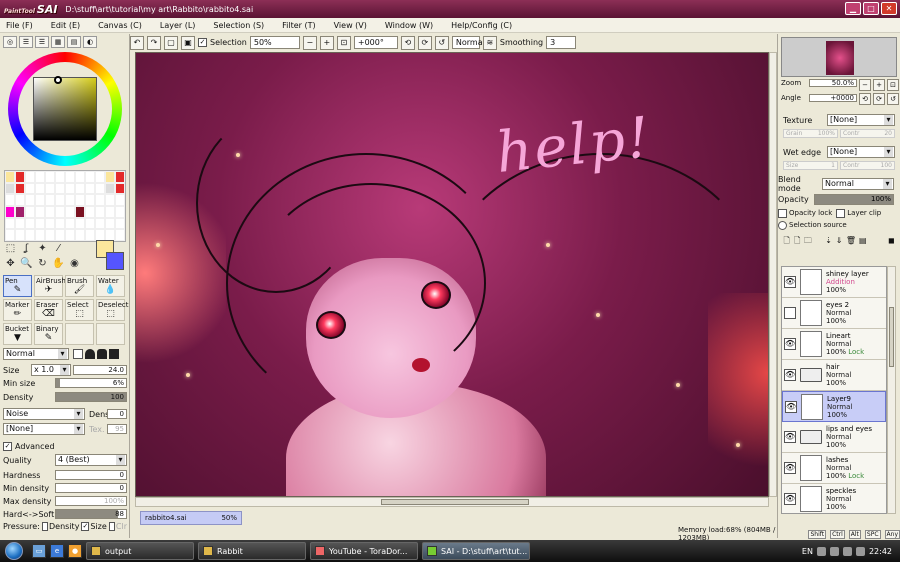 This screenshot has height=562, width=900. What do you see at coordinates (834, 551) in the screenshot?
I see `tray-icon` at bounding box center [834, 551].